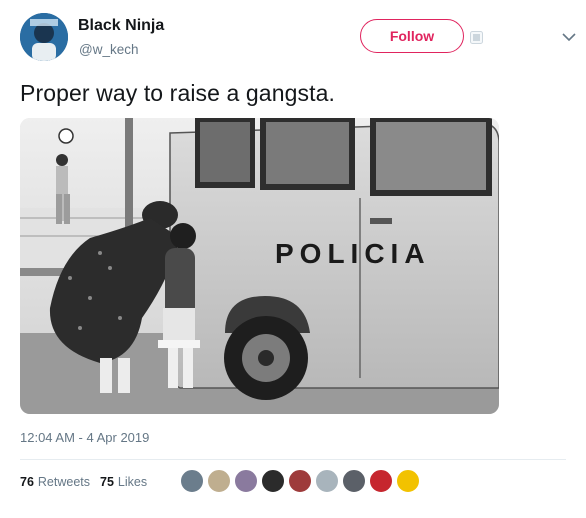  Describe the element at coordinates (84, 437) in the screenshot. I see `tweet-timestamp: 12:04 AM - 4 Apr 2019` at that location.